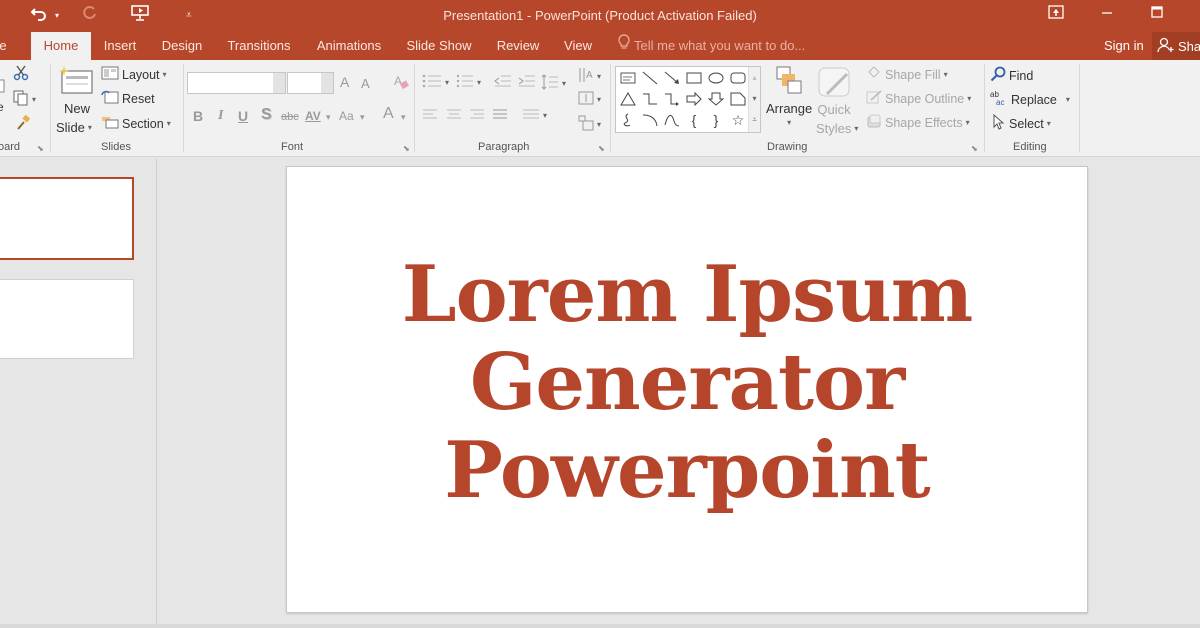  I want to click on scroll-down-icon: ▾, so click(754, 98).